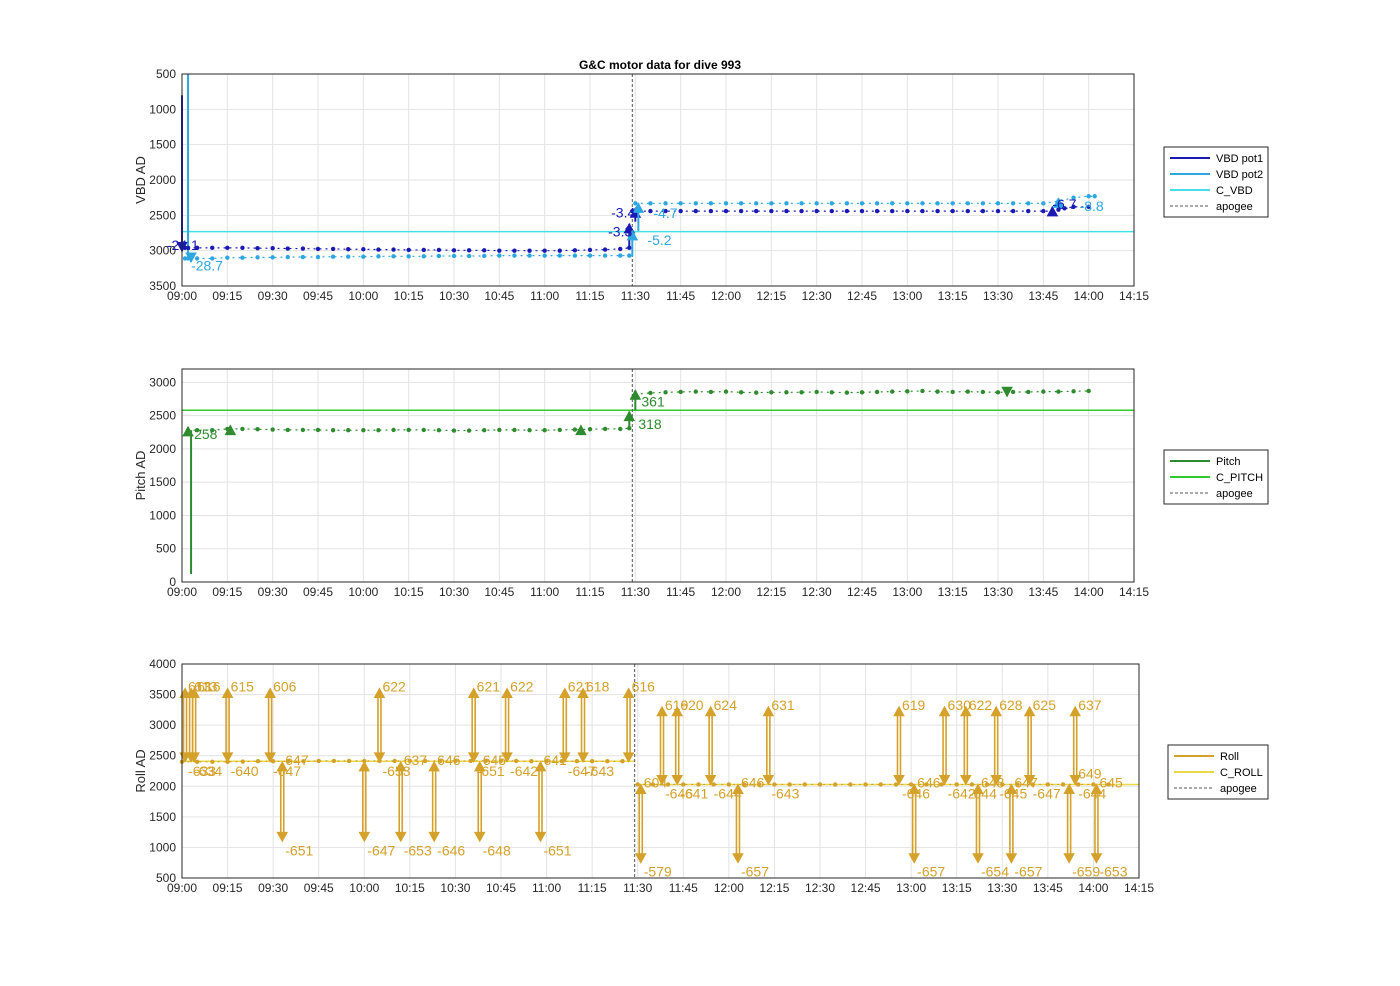  I want to click on x-tick-label: 09:45, so click(318, 592).